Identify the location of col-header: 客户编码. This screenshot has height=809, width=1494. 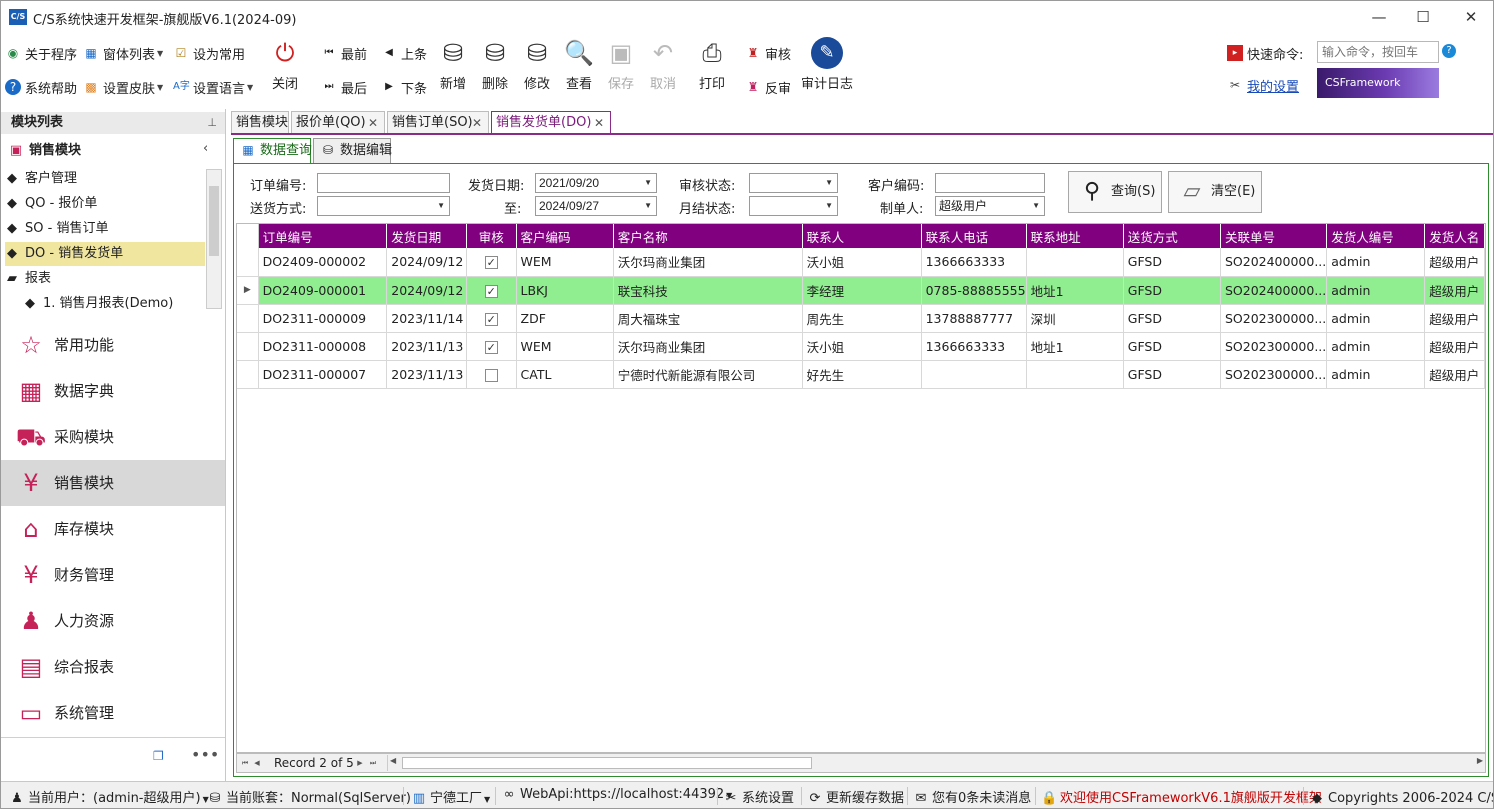
(565, 236).